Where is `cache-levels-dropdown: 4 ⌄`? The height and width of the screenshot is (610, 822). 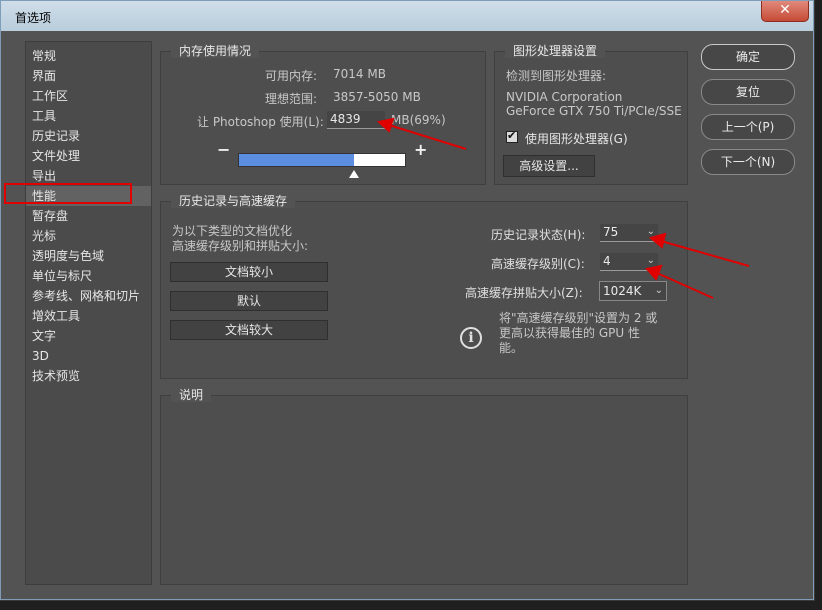
cache-levels-dropdown: 4 ⌄ is located at coordinates (629, 262).